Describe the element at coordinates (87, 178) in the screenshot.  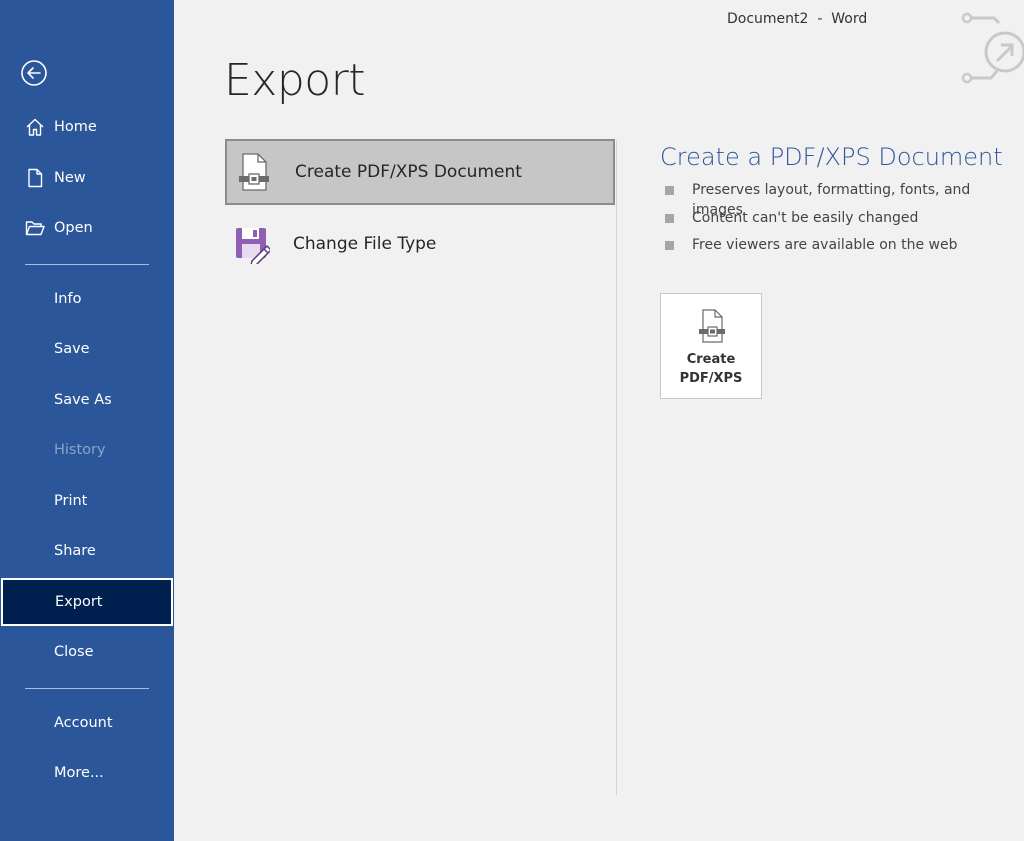
I see `nav-new: New` at that location.